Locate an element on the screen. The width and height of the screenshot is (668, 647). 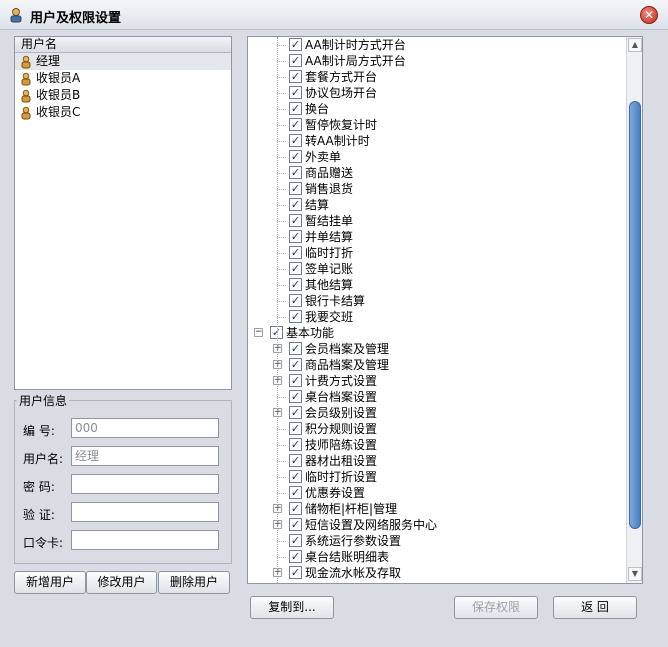
tree-item-row: ✓ 系统运行参数设置 is located at coordinates (433, 541).